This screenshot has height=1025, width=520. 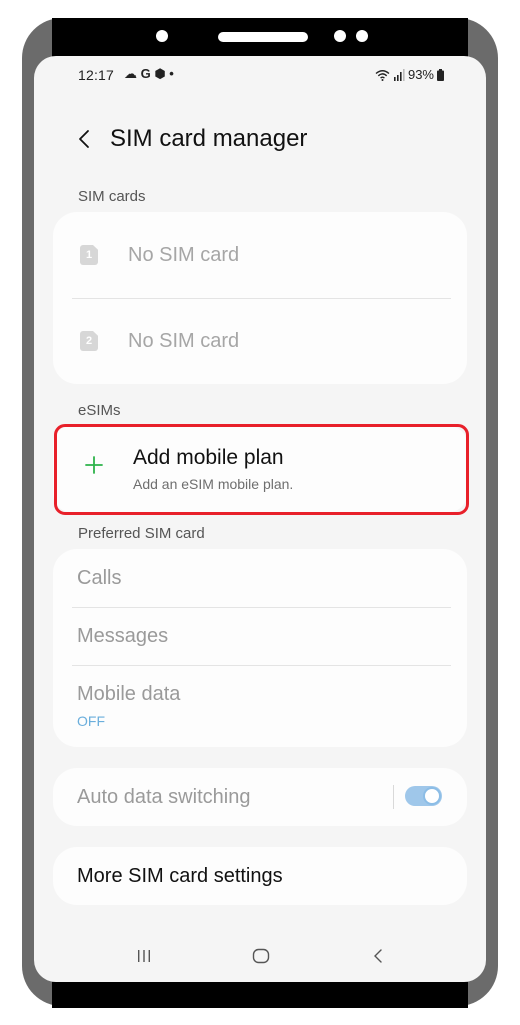 What do you see at coordinates (260, 797) in the screenshot?
I see `auto-data-switching-card: Auto data switching` at bounding box center [260, 797].